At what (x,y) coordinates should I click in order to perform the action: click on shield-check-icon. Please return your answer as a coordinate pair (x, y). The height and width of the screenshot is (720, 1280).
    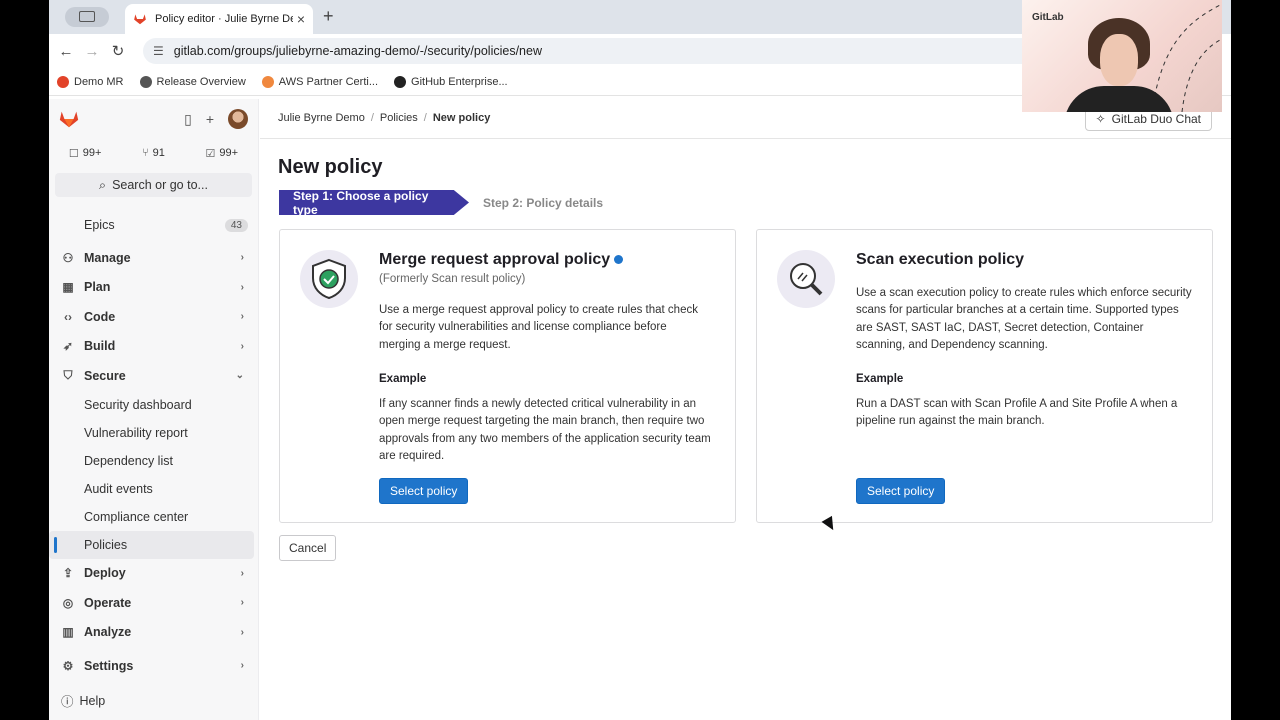
    Looking at the image, I should click on (329, 279).